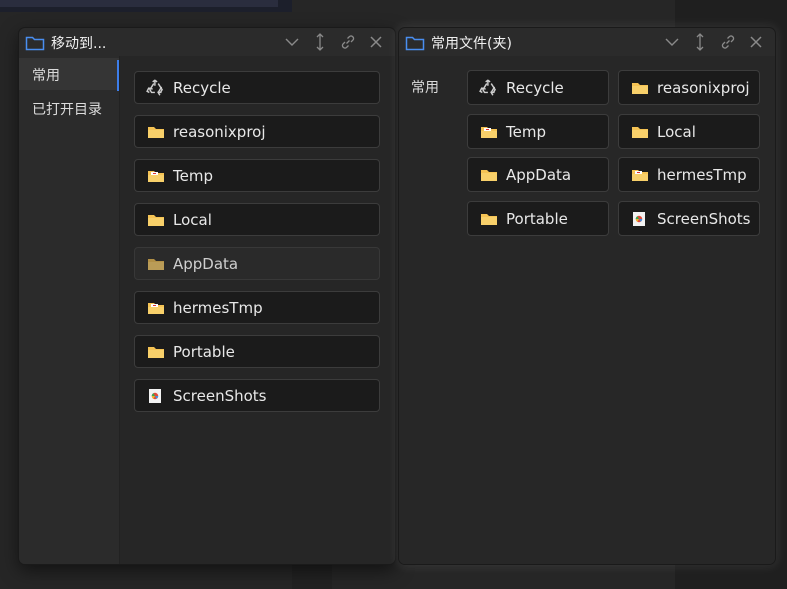  I want to click on sidebar-item-label: 常用, so click(46, 76).